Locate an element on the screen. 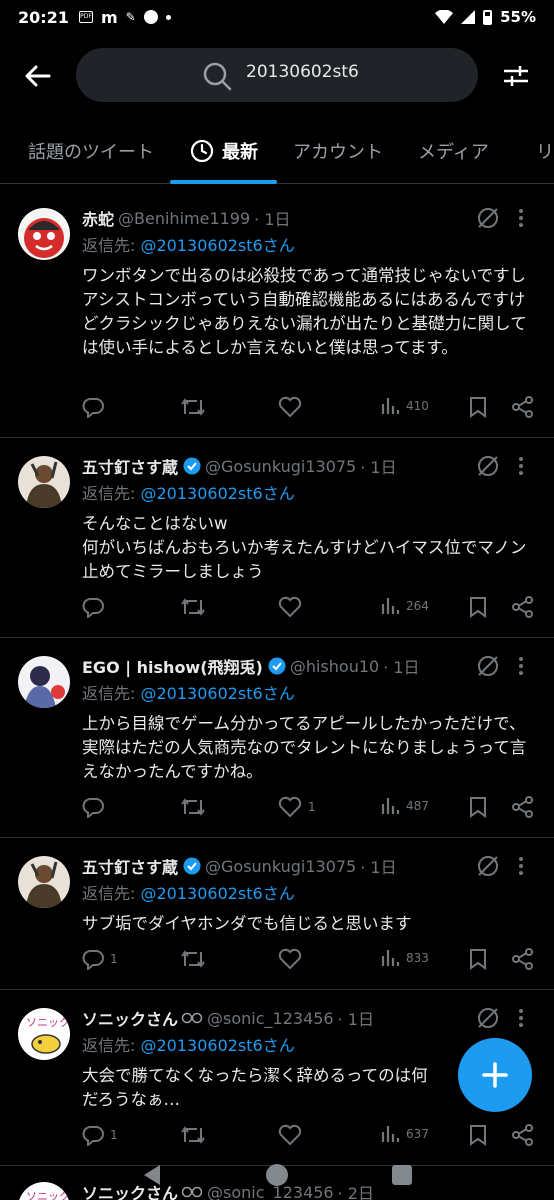  tweet-author-name: ソニックさん is located at coordinates (130, 1018).